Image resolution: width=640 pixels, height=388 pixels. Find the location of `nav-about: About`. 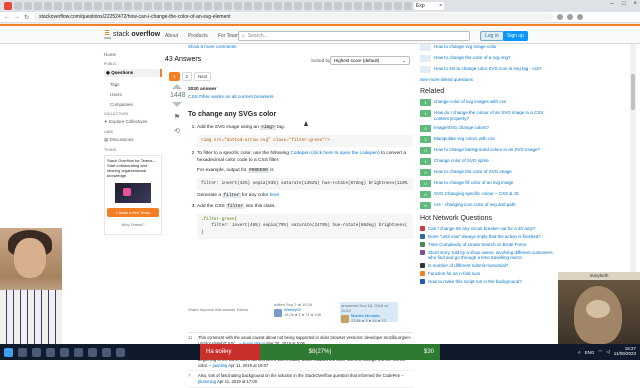

nav-about: About is located at coordinates (171, 36).